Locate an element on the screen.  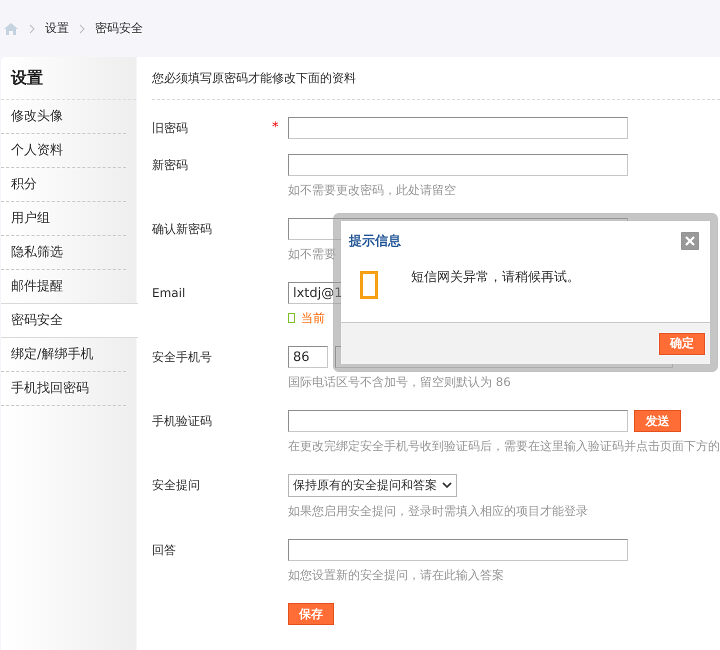
sidebar-item: 绑定/解绑手机 is located at coordinates (63, 355).